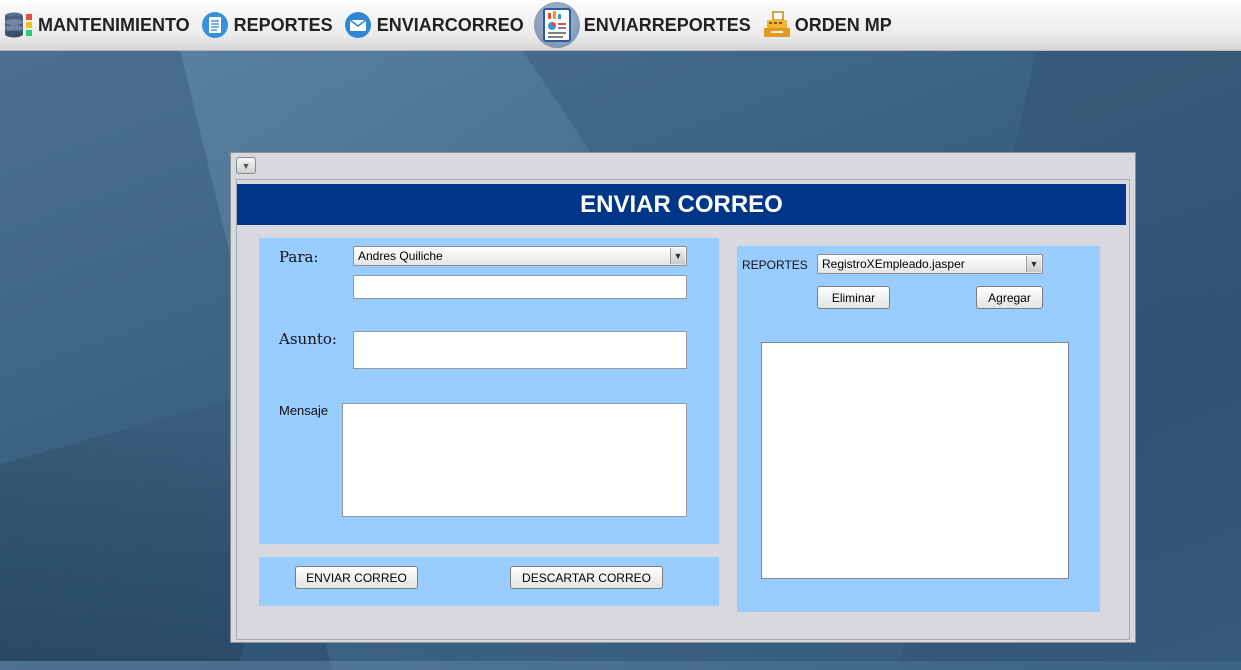 The height and width of the screenshot is (670, 1241). What do you see at coordinates (356, 577) in the screenshot?
I see `send-email-button: ENVIAR CORREO` at bounding box center [356, 577].